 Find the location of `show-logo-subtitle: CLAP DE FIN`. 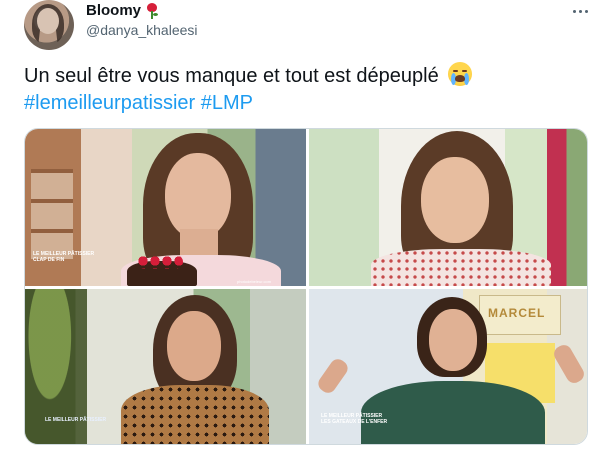

show-logo-subtitle: CLAP DE FIN is located at coordinates (49, 260).